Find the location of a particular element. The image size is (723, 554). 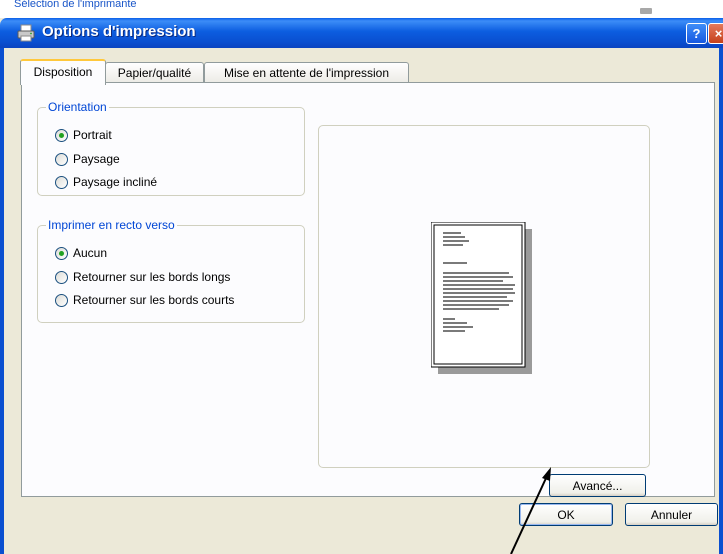

annotation-arrow is located at coordinates (530, 510).